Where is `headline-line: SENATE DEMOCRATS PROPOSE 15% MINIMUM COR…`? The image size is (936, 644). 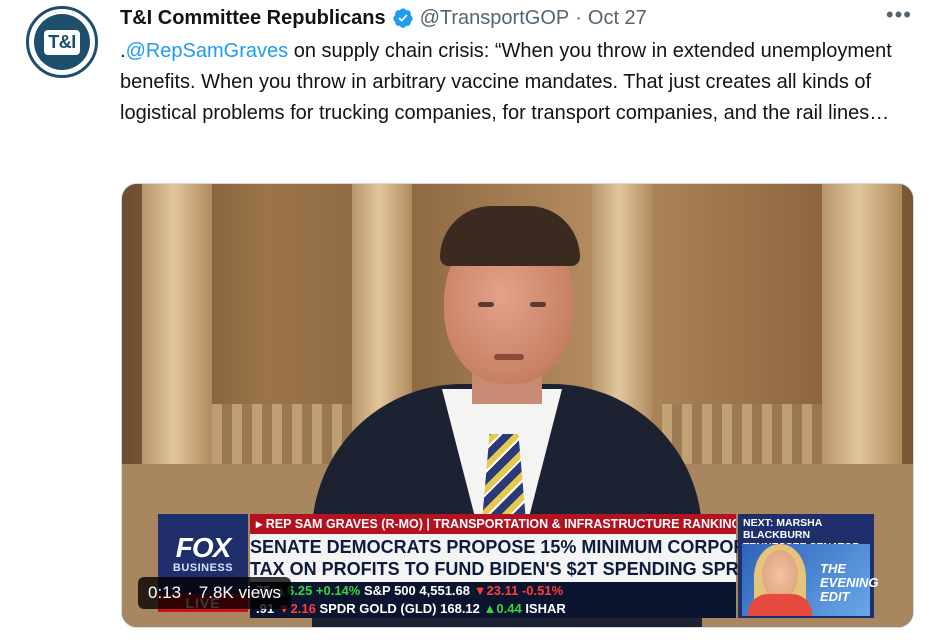
headline-line: SENATE DEMOCRATS PROPOSE 15% MINIMUM COR… is located at coordinates (516, 547).